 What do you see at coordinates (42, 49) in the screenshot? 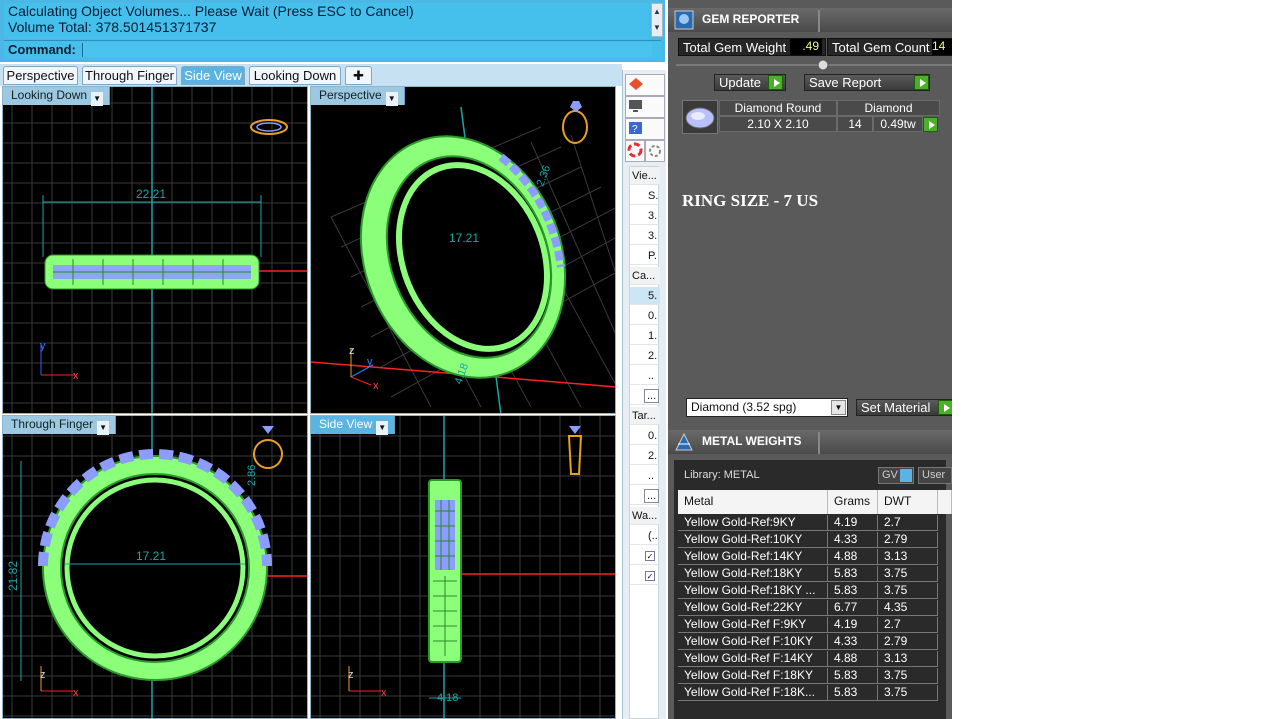
I see `command-label: Command:` at bounding box center [42, 49].